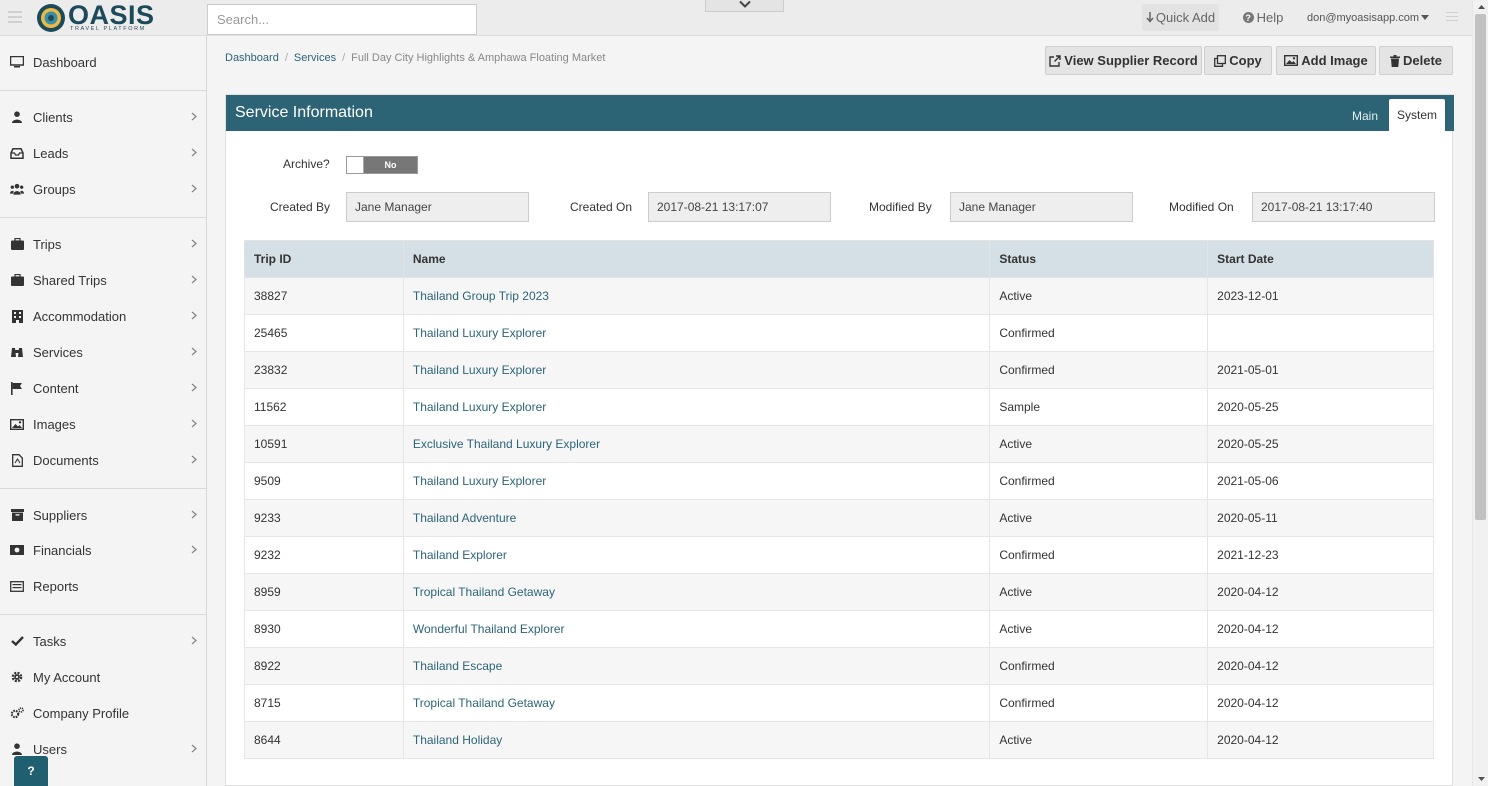  Describe the element at coordinates (15, 17) in the screenshot. I see `menu-icon` at that location.